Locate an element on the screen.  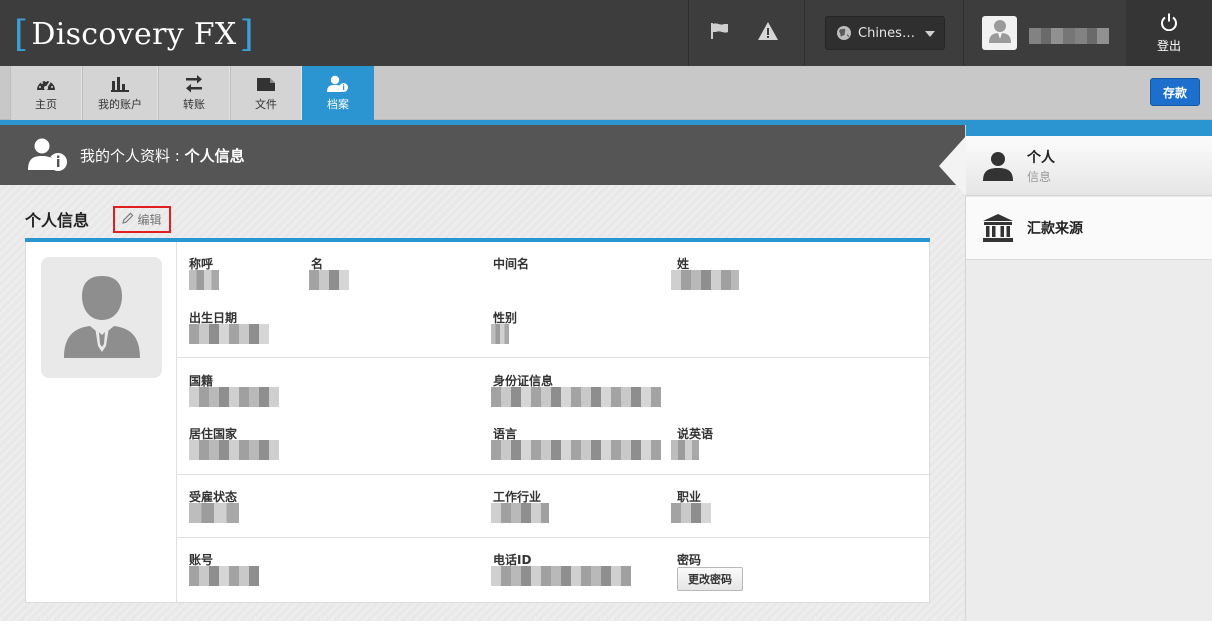
middle-name-label: 中间名 is located at coordinates (511, 264).